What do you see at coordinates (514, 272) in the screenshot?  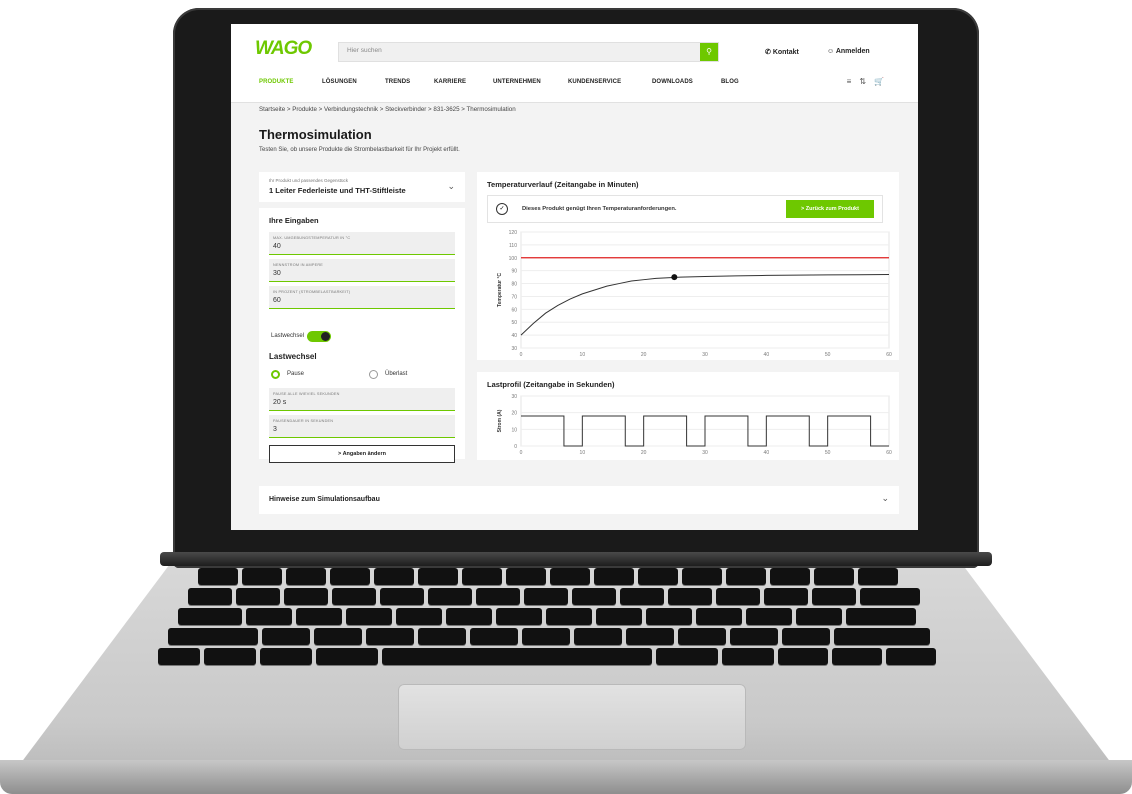 I see `y-tick-label: 90` at bounding box center [514, 272].